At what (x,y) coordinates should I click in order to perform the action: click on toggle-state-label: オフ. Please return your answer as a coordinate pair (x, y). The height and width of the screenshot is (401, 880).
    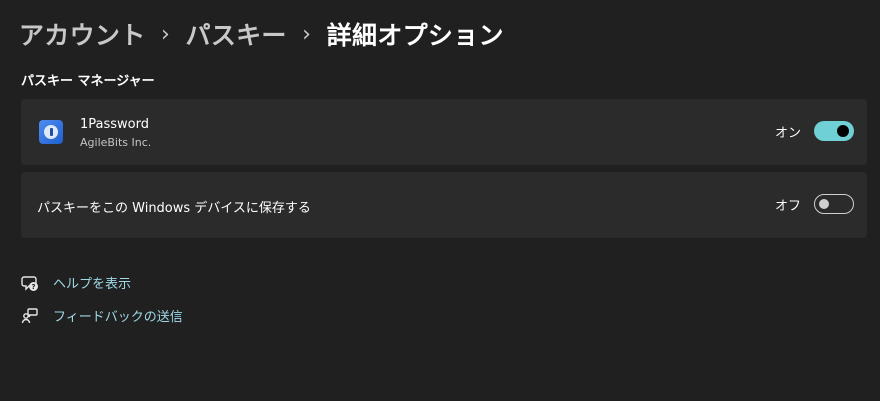
    Looking at the image, I should click on (787, 206).